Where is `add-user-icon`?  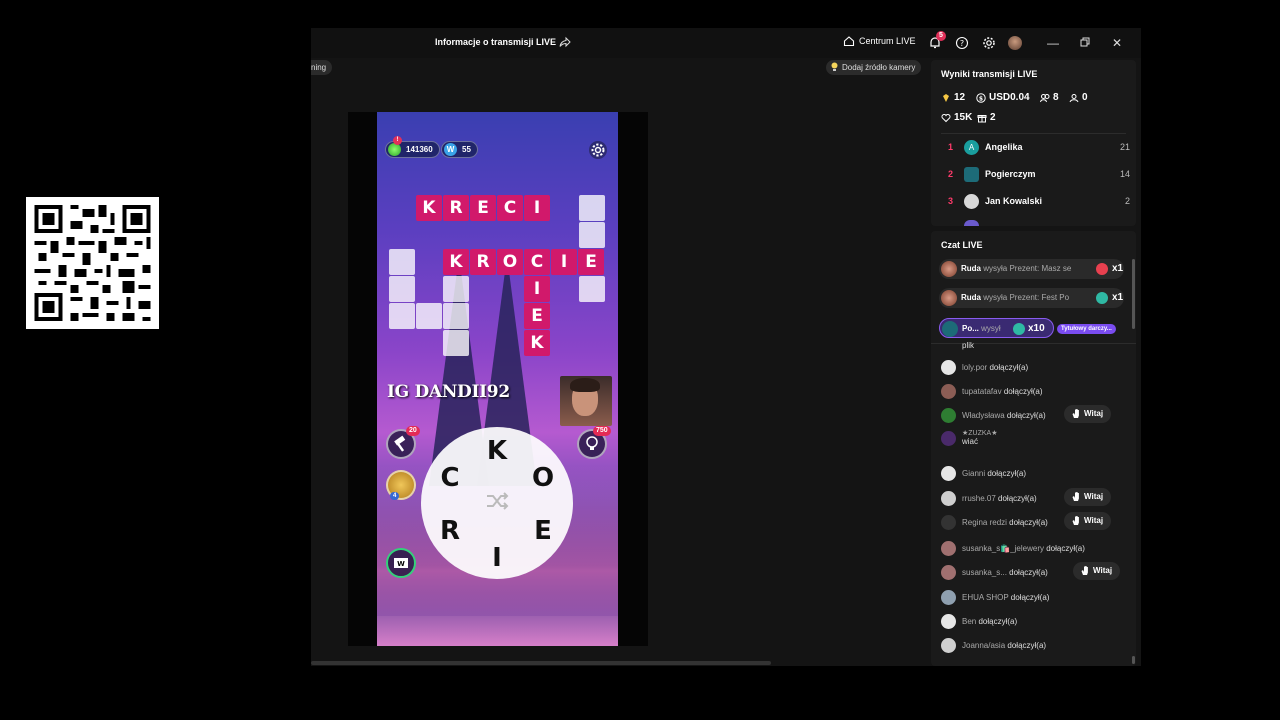
add-user-icon is located at coordinates (1074, 97).